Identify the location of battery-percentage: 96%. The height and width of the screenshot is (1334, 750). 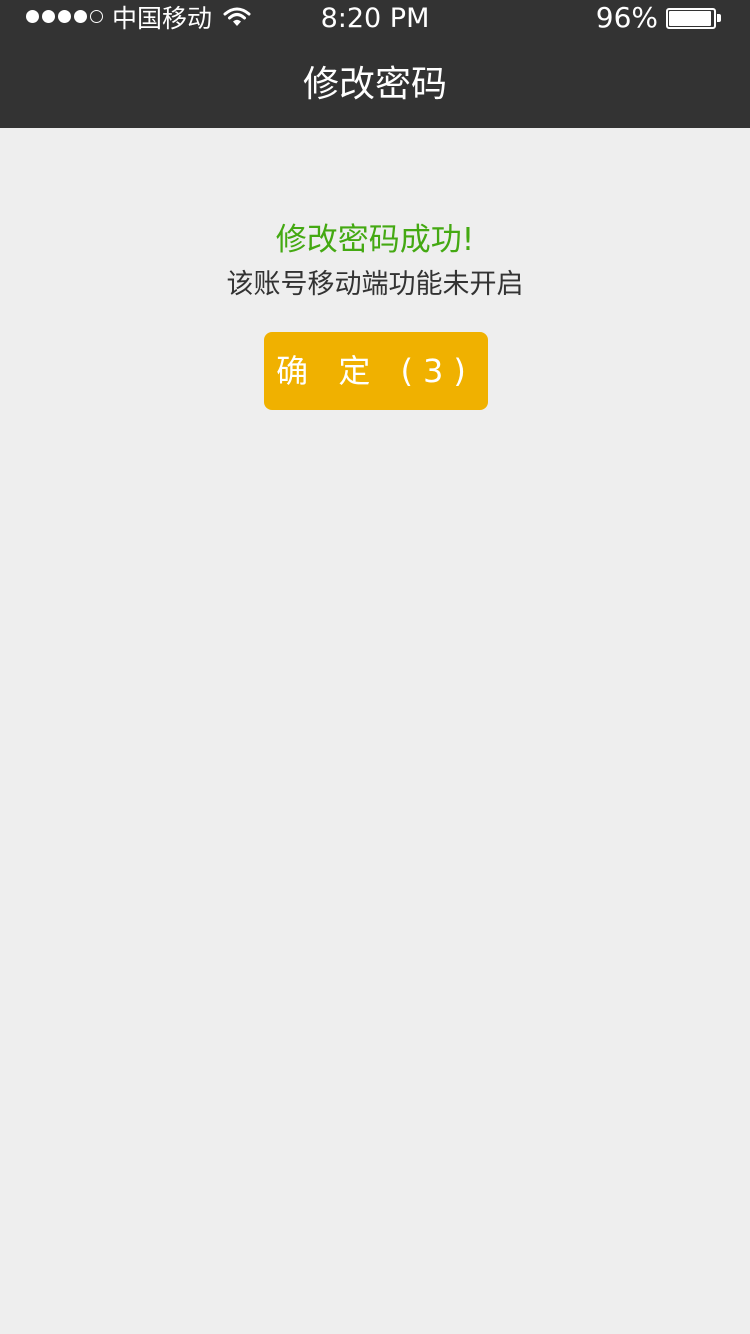
(626, 17).